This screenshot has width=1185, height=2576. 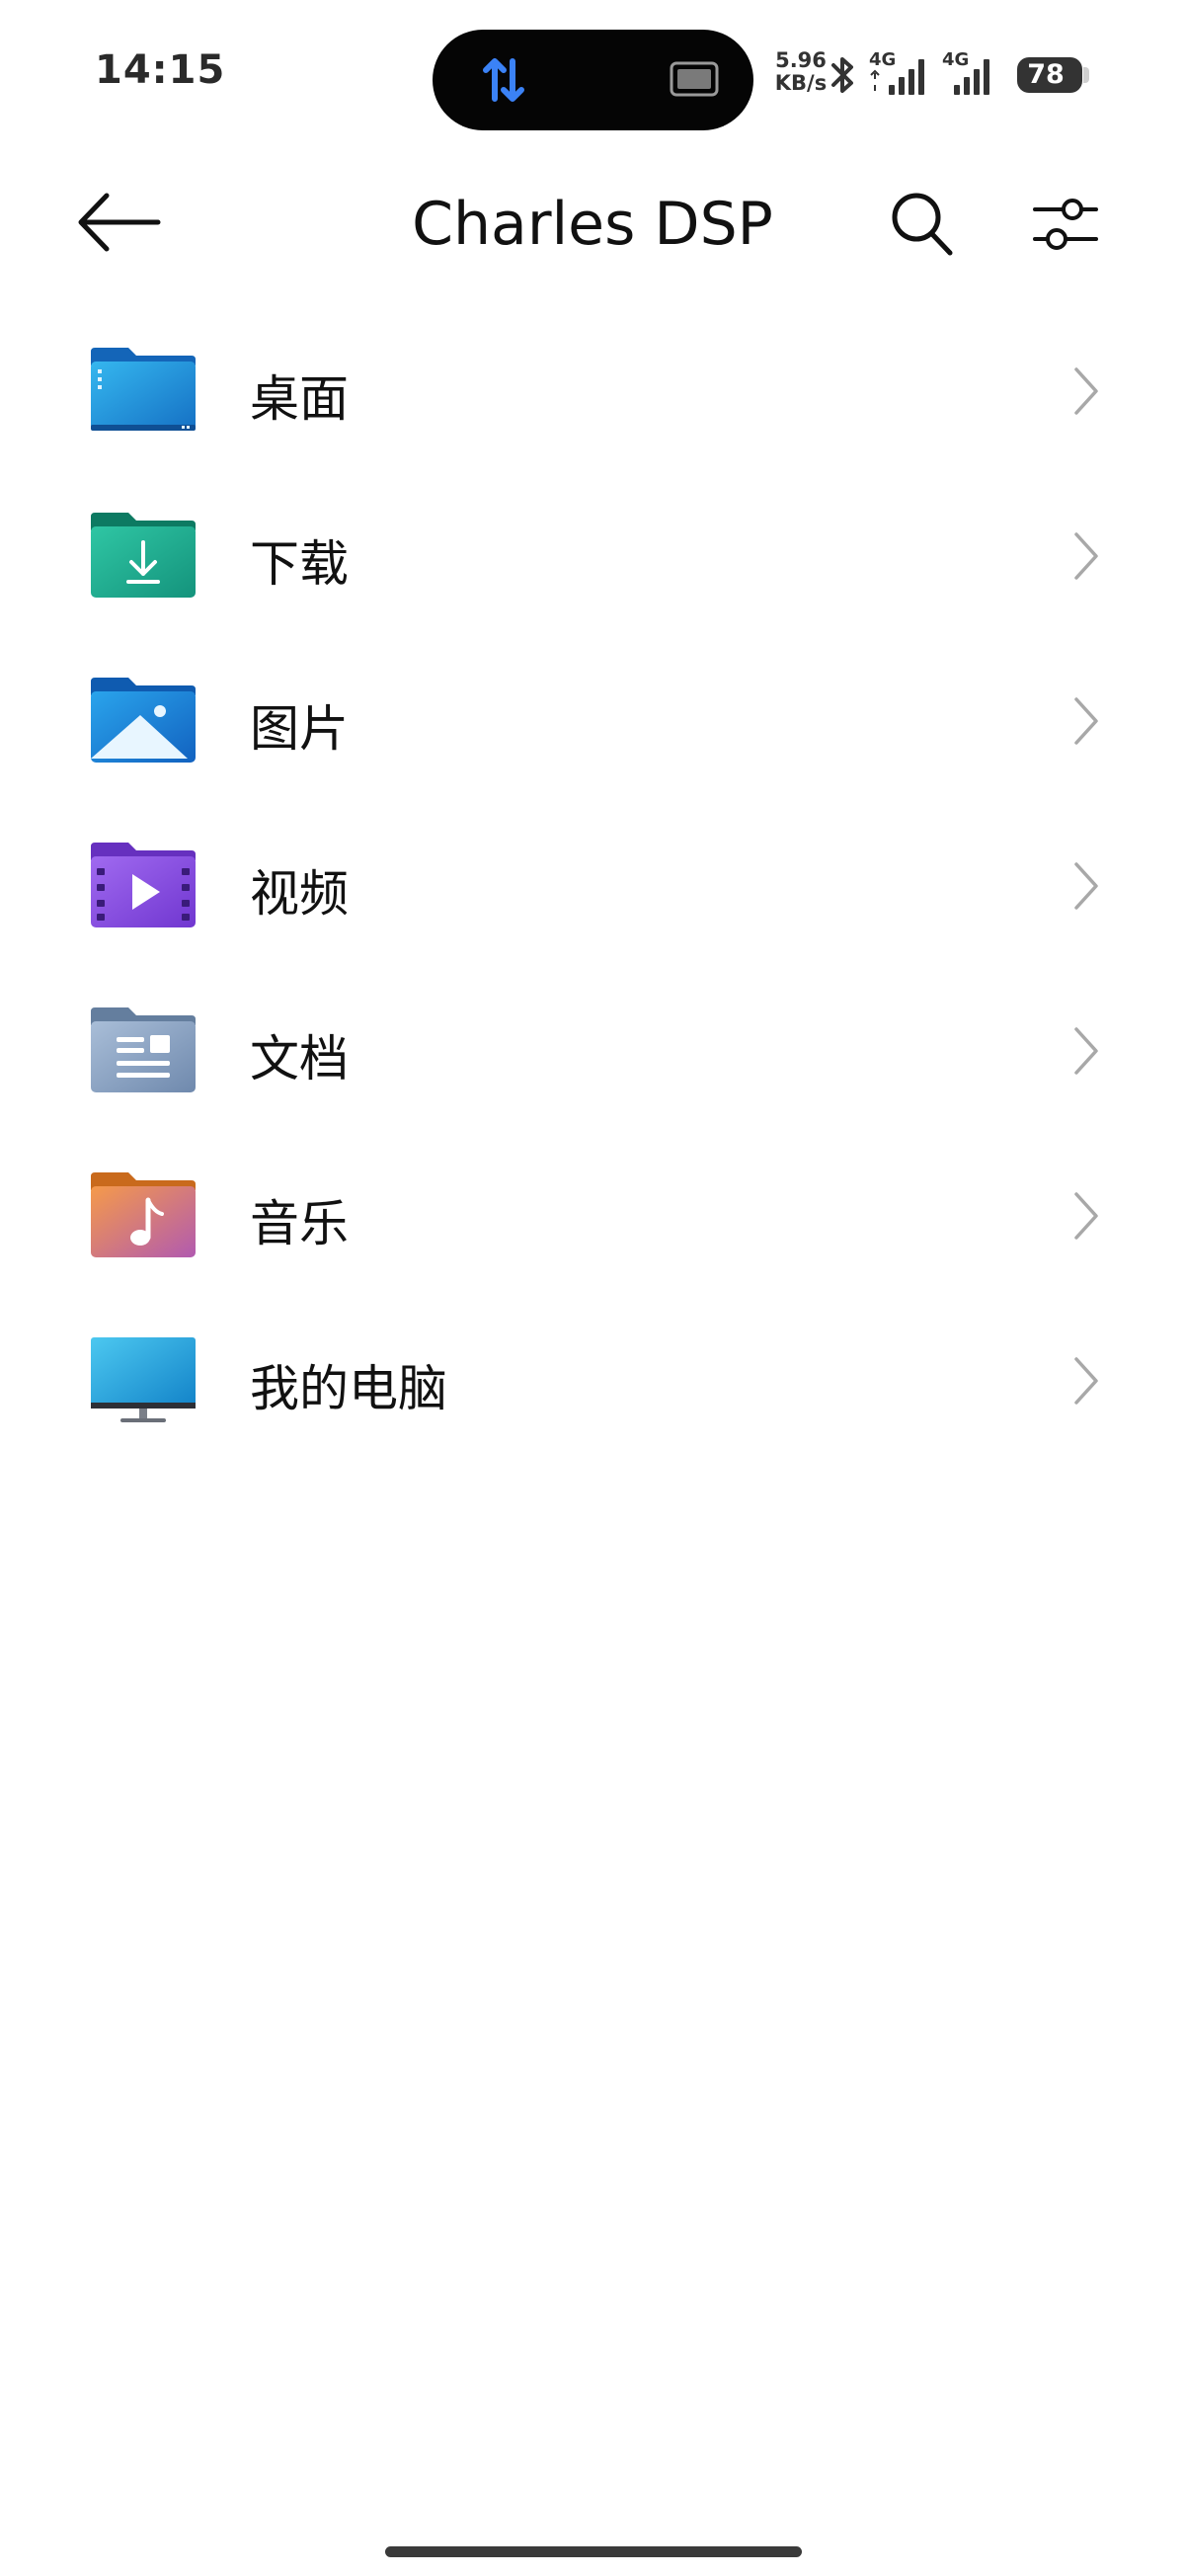 I want to click on folder-label: 文档, so click(x=300, y=1058).